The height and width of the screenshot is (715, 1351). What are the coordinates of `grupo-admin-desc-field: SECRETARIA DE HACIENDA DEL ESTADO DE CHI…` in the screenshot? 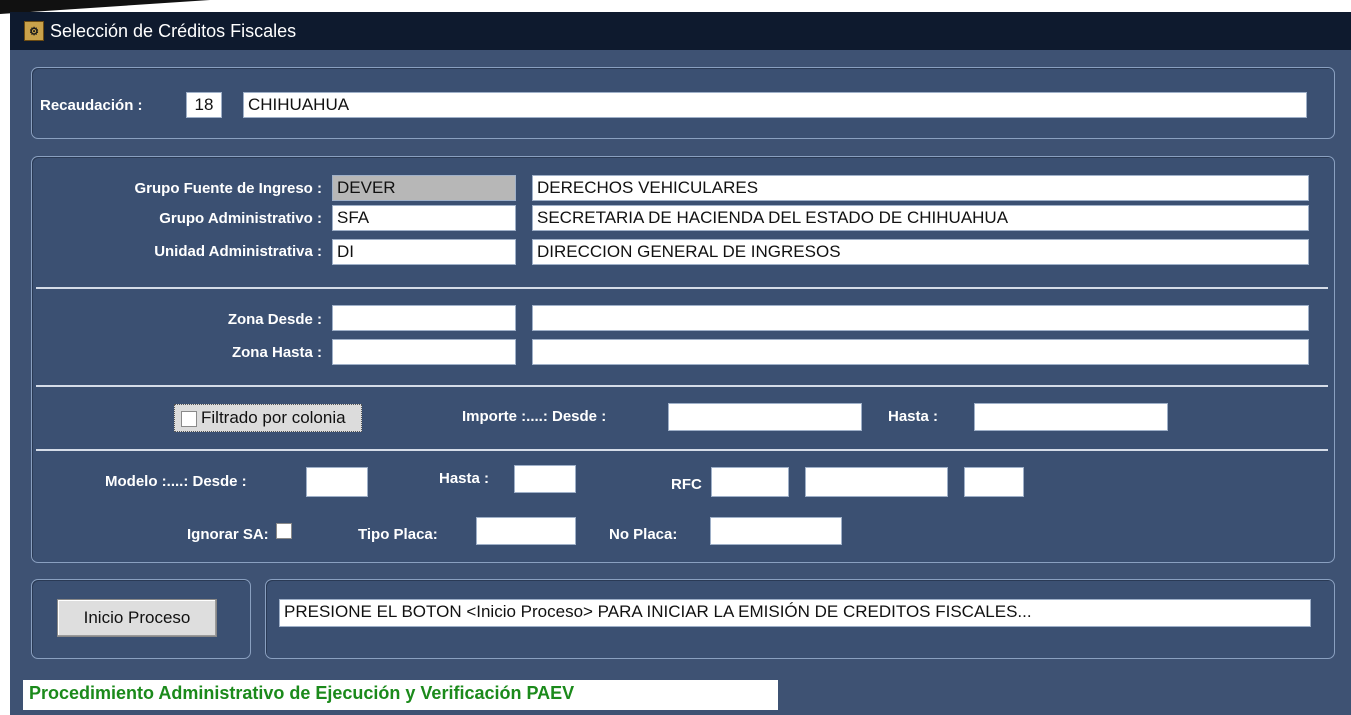 It's located at (920, 218).